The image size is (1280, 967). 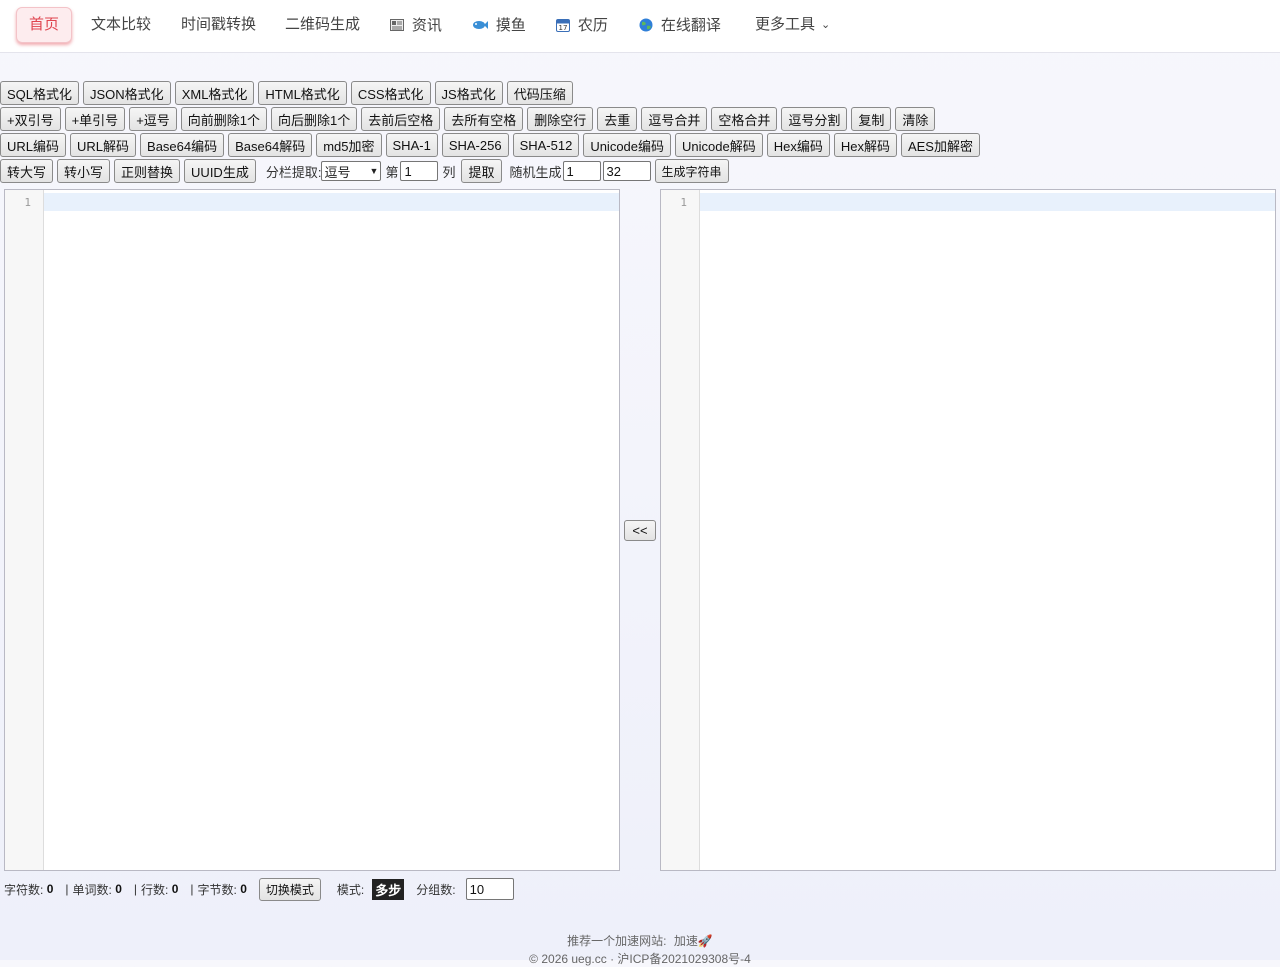 I want to click on md5-button: md5加密, so click(x=349, y=145).